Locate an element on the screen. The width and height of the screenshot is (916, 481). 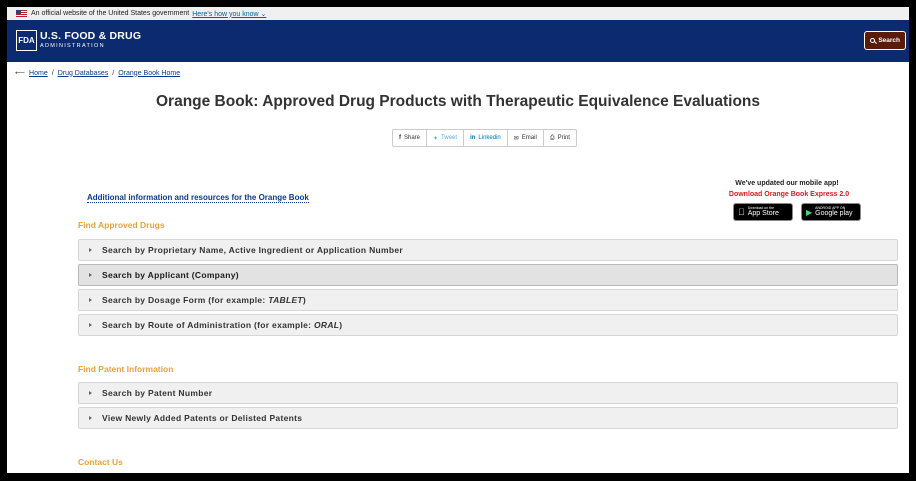
share-linkedin-label: Linkedin is located at coordinates (489, 138).